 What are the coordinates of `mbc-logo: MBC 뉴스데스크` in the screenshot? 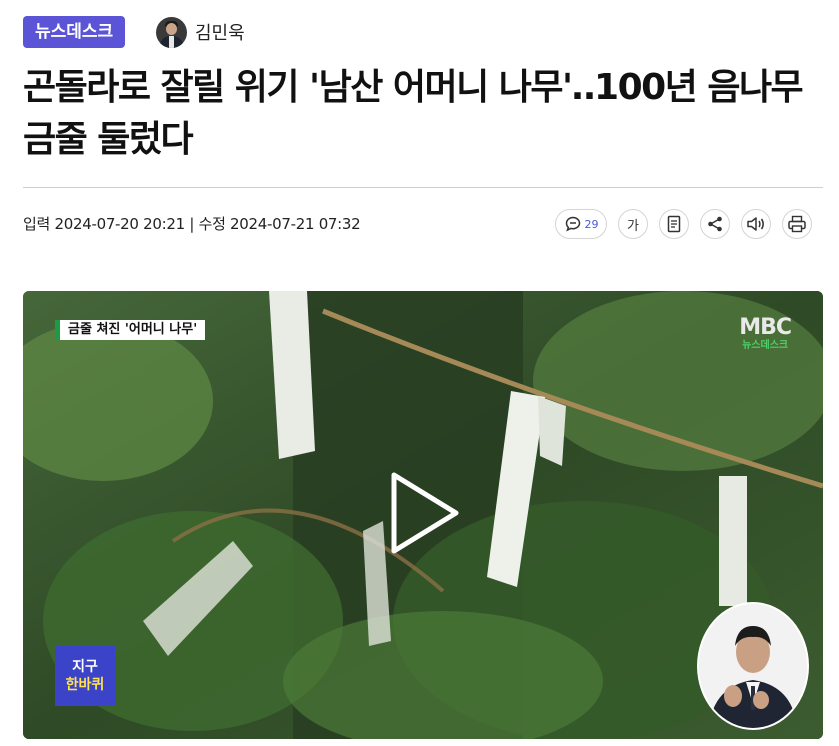 It's located at (765, 333).